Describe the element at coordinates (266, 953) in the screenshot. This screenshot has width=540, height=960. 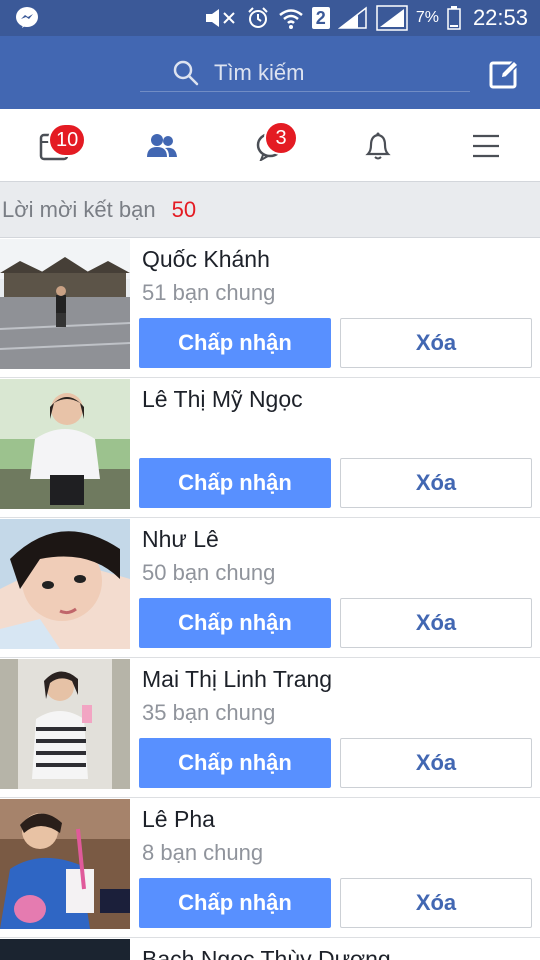
I see `friend-name: Bạch Ngọc Thùy Dương` at that location.